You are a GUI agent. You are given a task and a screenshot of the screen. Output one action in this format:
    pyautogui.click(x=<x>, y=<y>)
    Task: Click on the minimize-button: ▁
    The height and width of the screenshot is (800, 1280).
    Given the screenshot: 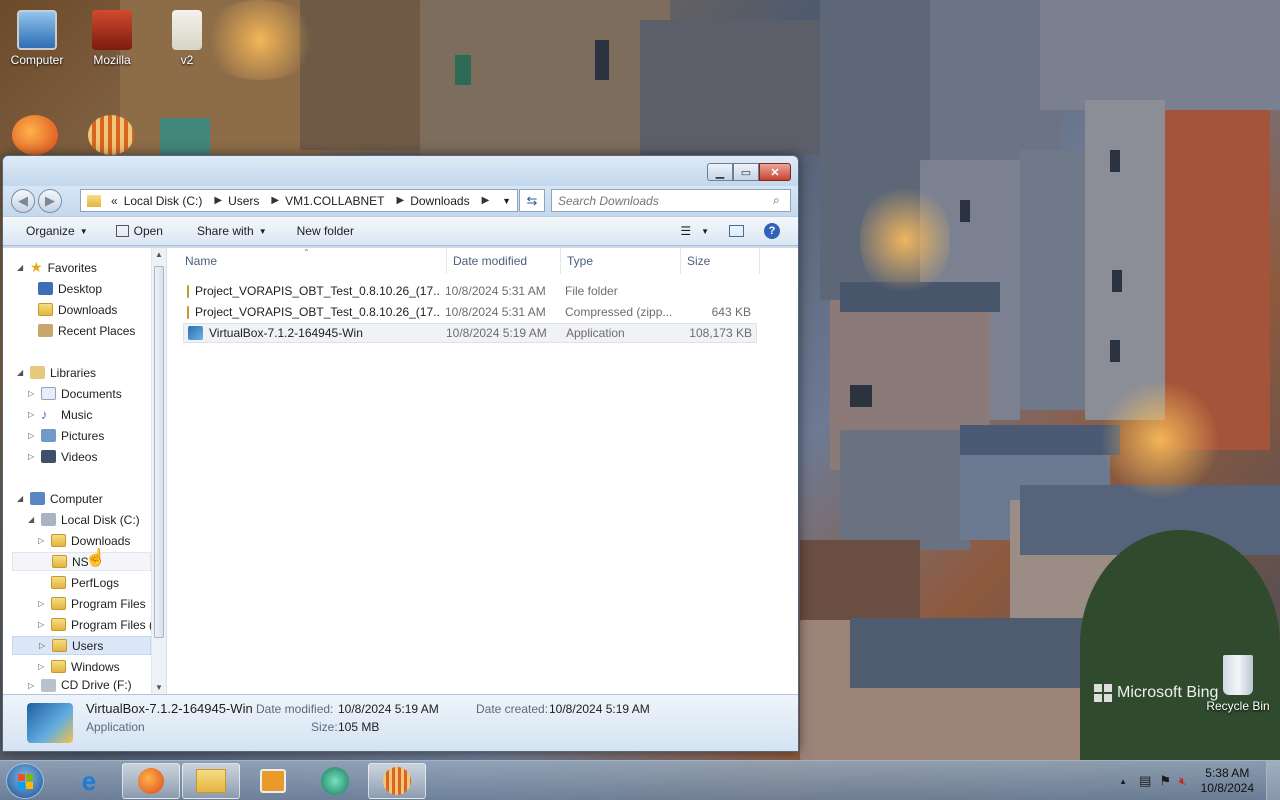 What is the action you would take?
    pyautogui.click(x=720, y=172)
    